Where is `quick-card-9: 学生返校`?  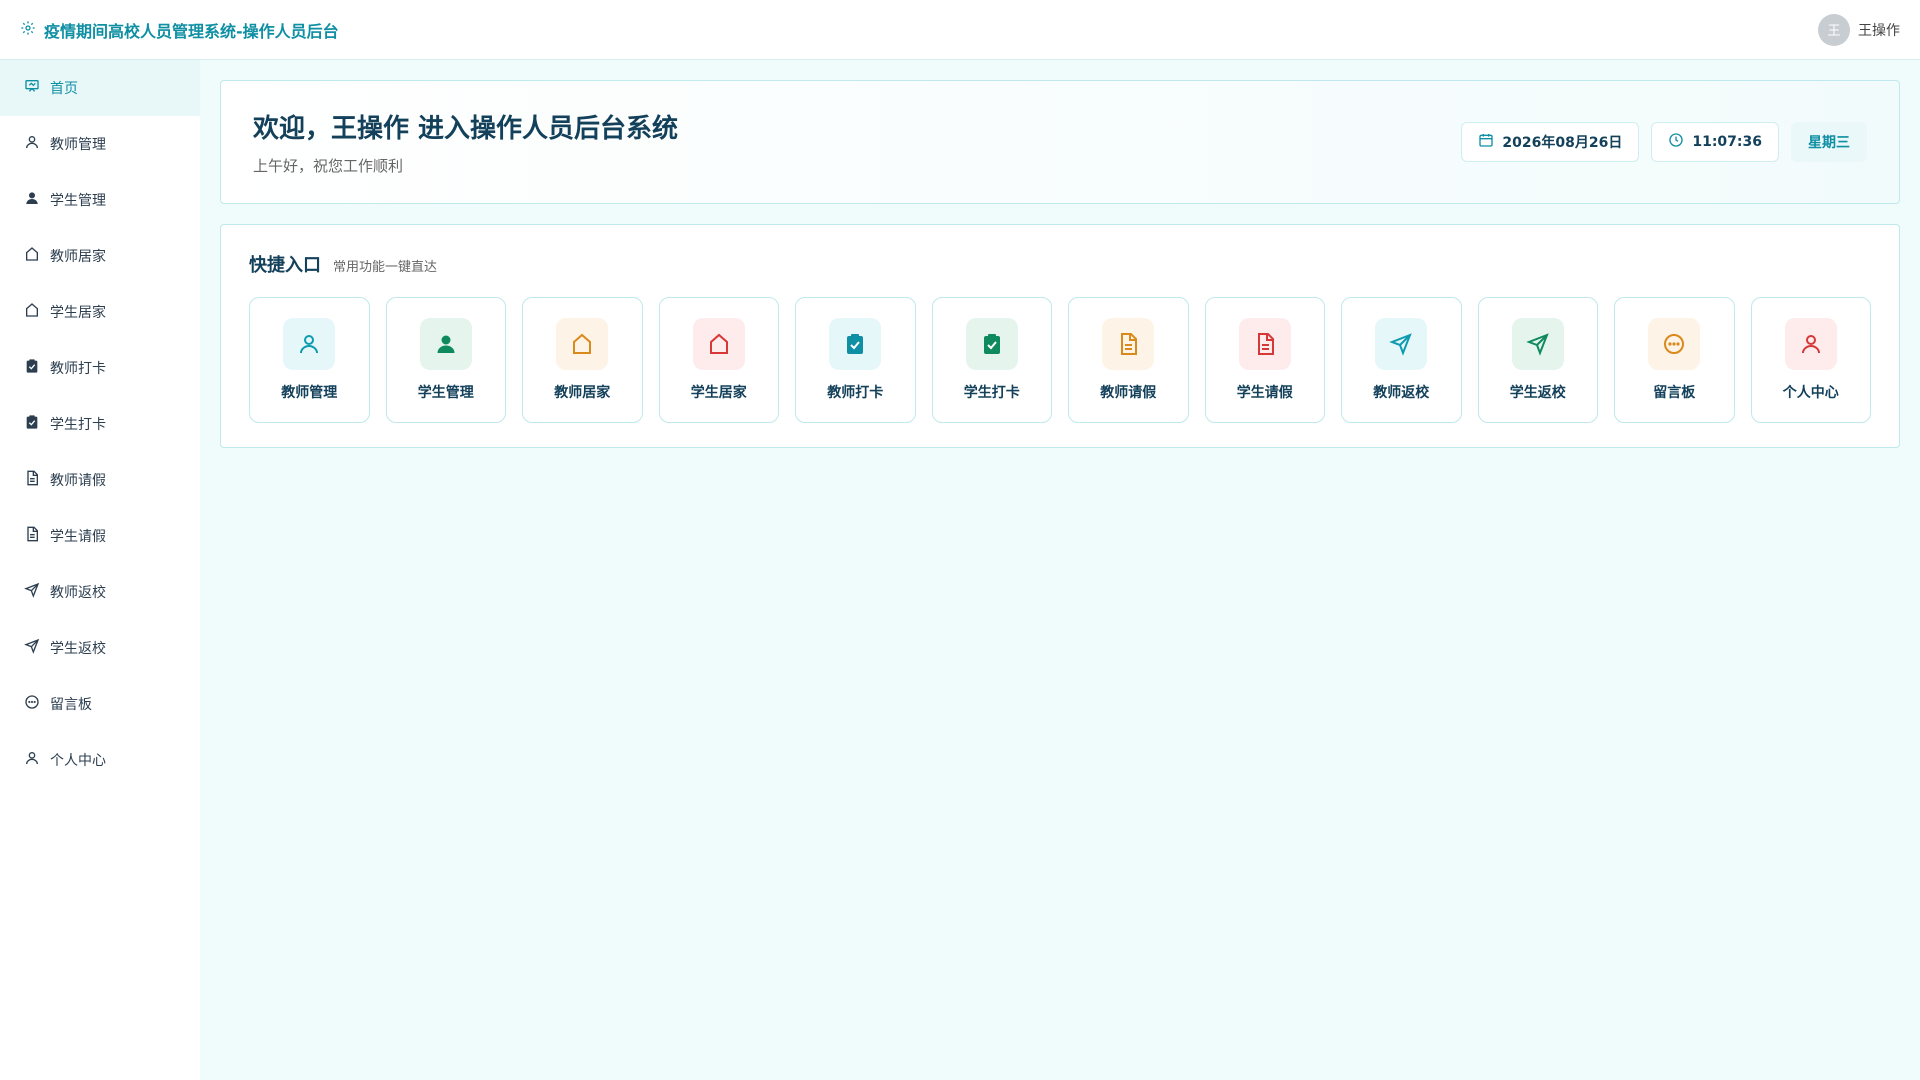 quick-card-9: 学生返校 is located at coordinates (1537, 360).